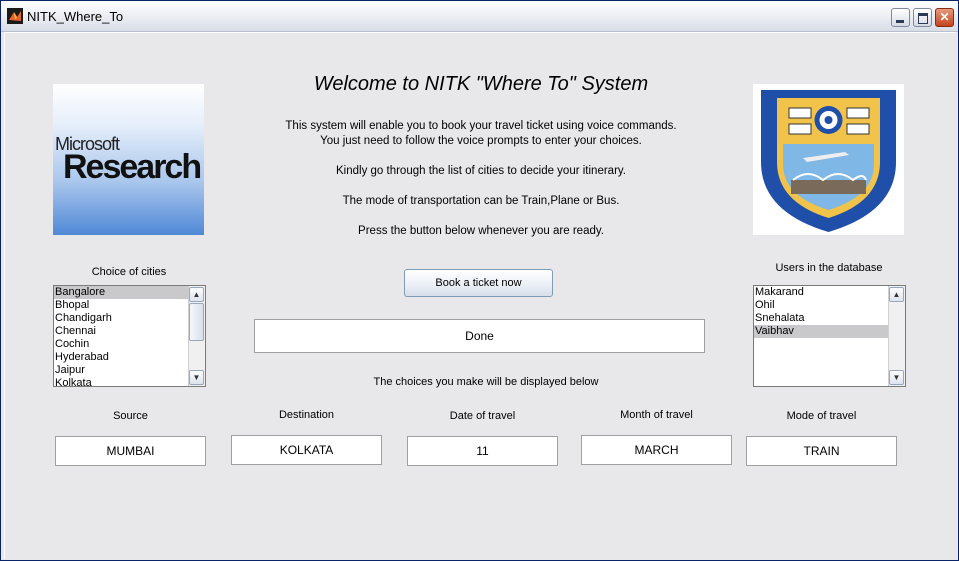 The height and width of the screenshot is (561, 959). I want to click on source-field: MUMBAI, so click(130, 451).